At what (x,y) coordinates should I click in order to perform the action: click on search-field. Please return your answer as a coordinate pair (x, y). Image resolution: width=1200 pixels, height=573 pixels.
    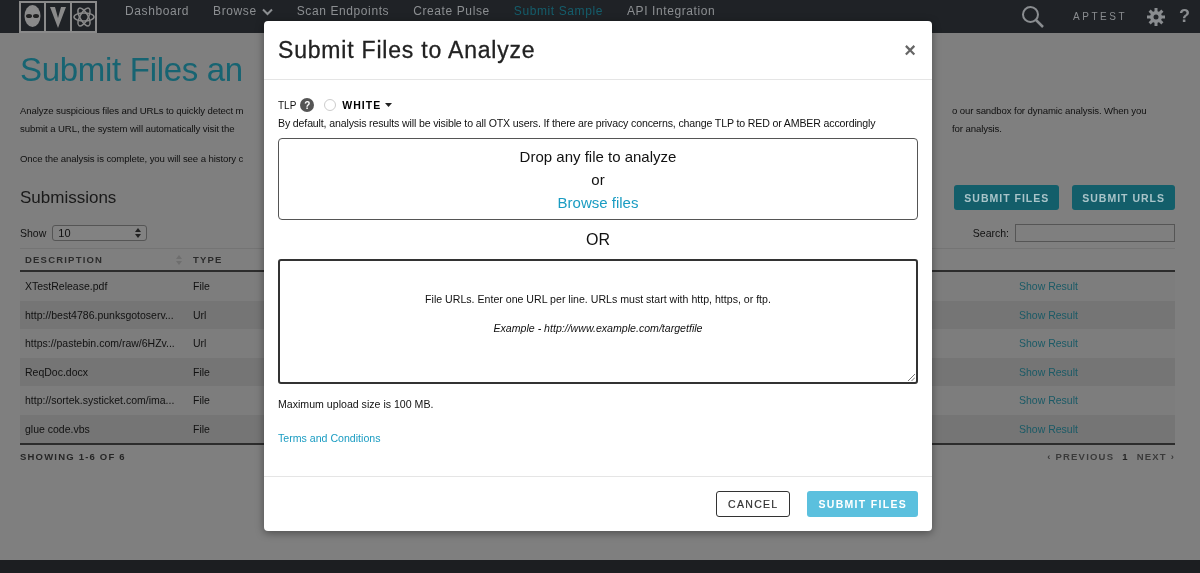
    Looking at the image, I should click on (1095, 233).